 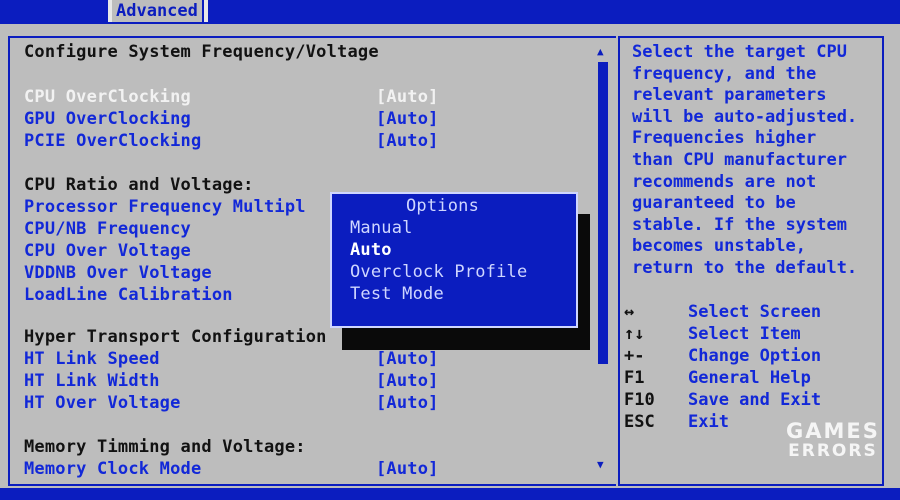 I want to click on key-legend-select-screen: ↔ Select Screen, so click(x=722, y=312).